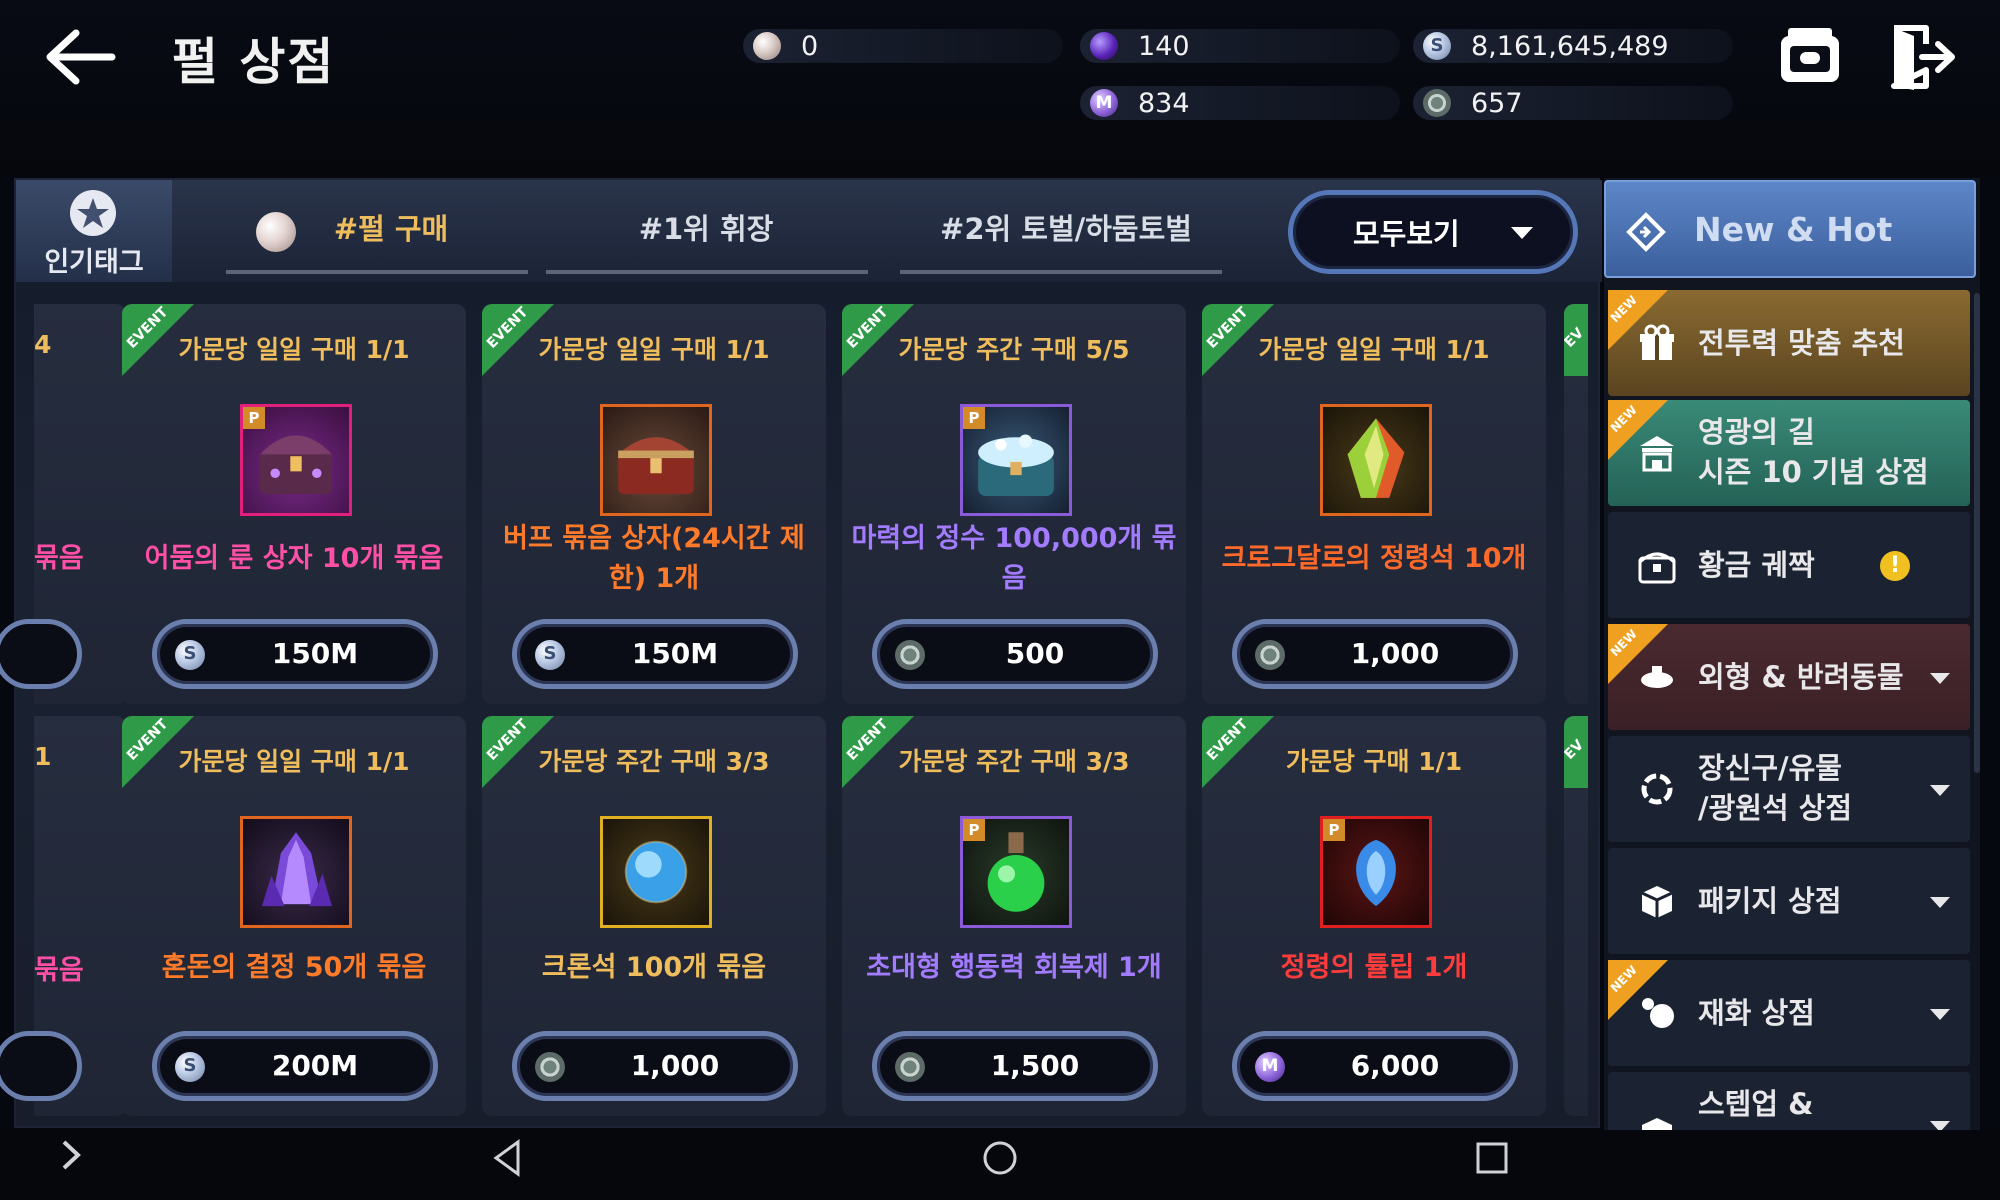  Describe the element at coordinates (1756, 1104) in the screenshot. I see `sidebar-item-label: 스텝업 &` at that location.